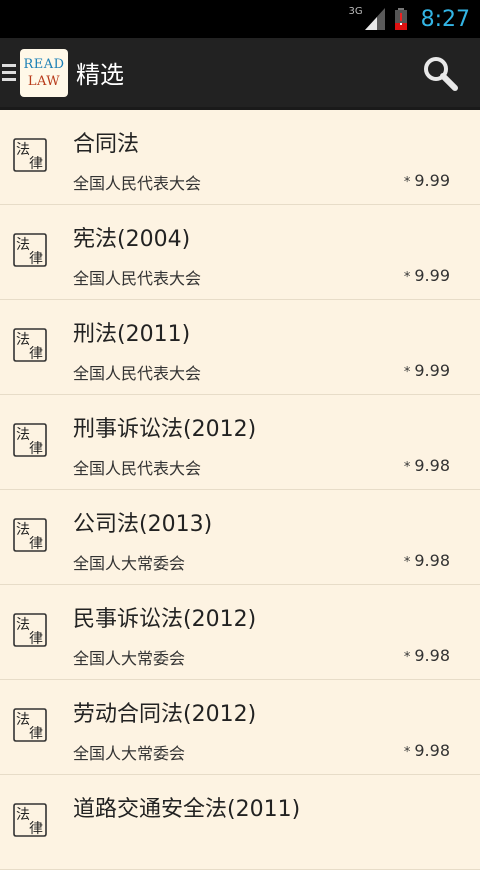 Image resolution: width=480 pixels, height=870 pixels. What do you see at coordinates (187, 809) in the screenshot?
I see `item-title: 道路交通安全法(2011)` at bounding box center [187, 809].